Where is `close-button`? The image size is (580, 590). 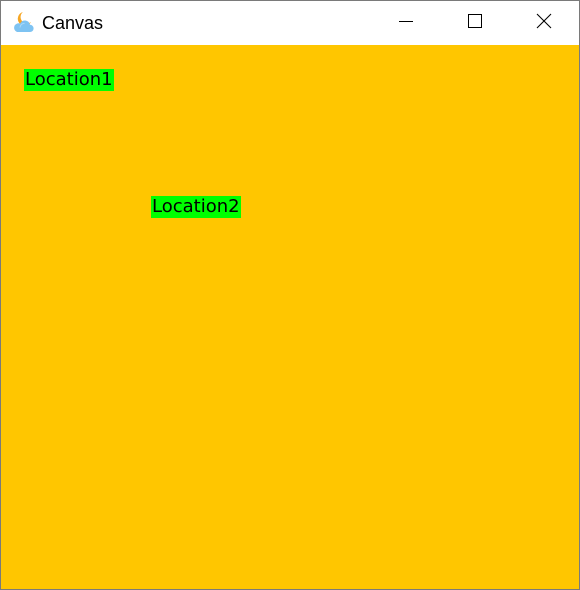
close-button is located at coordinates (544, 23).